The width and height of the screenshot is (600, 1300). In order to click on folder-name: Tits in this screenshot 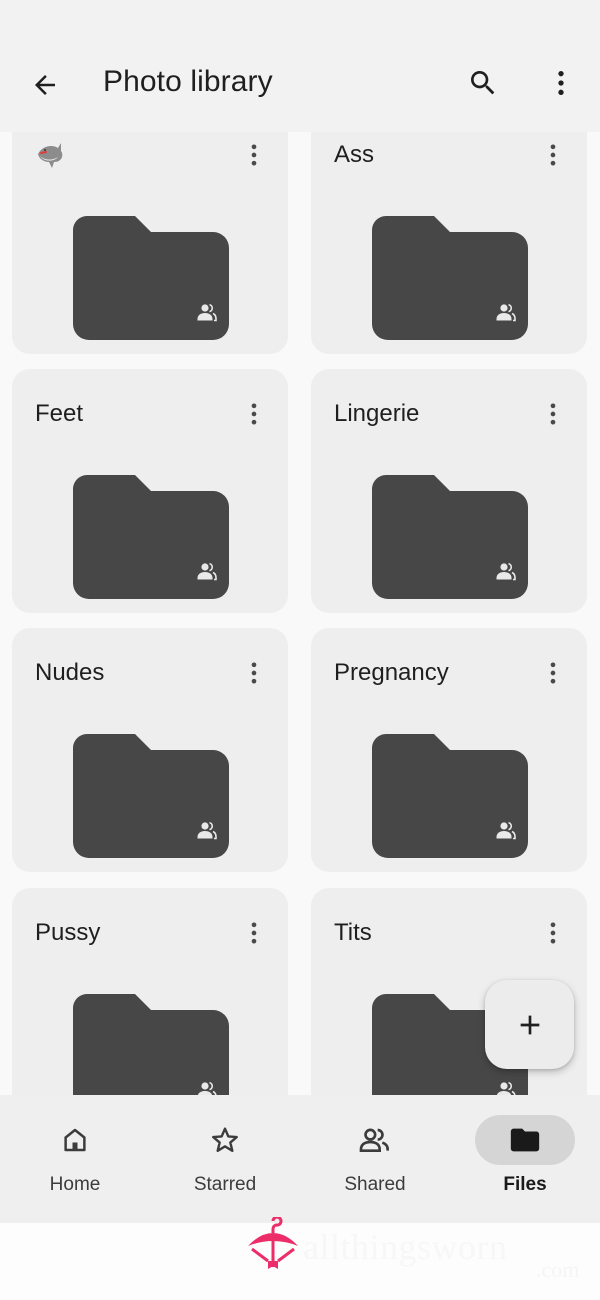, I will do `click(353, 932)`.